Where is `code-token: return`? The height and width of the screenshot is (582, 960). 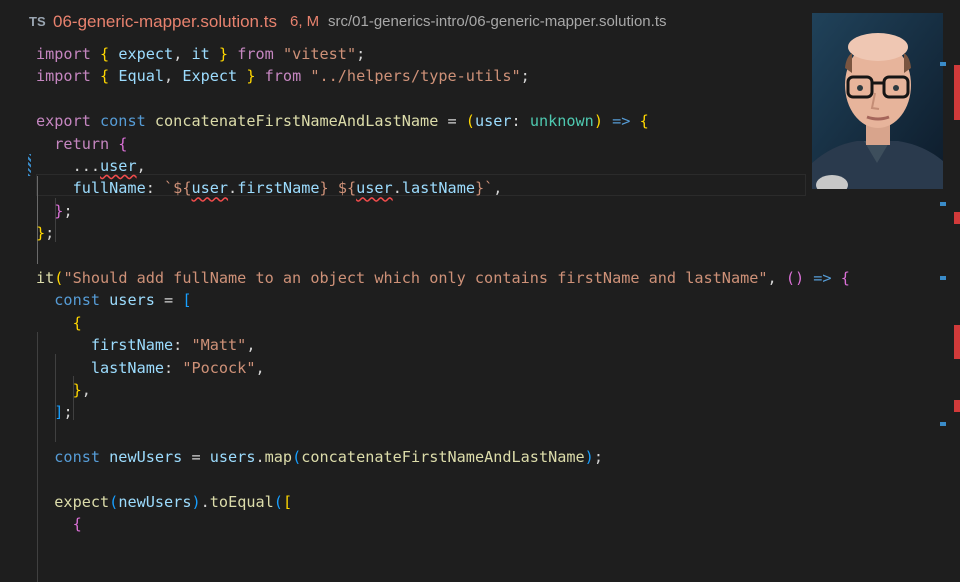
code-token: return is located at coordinates (77, 143).